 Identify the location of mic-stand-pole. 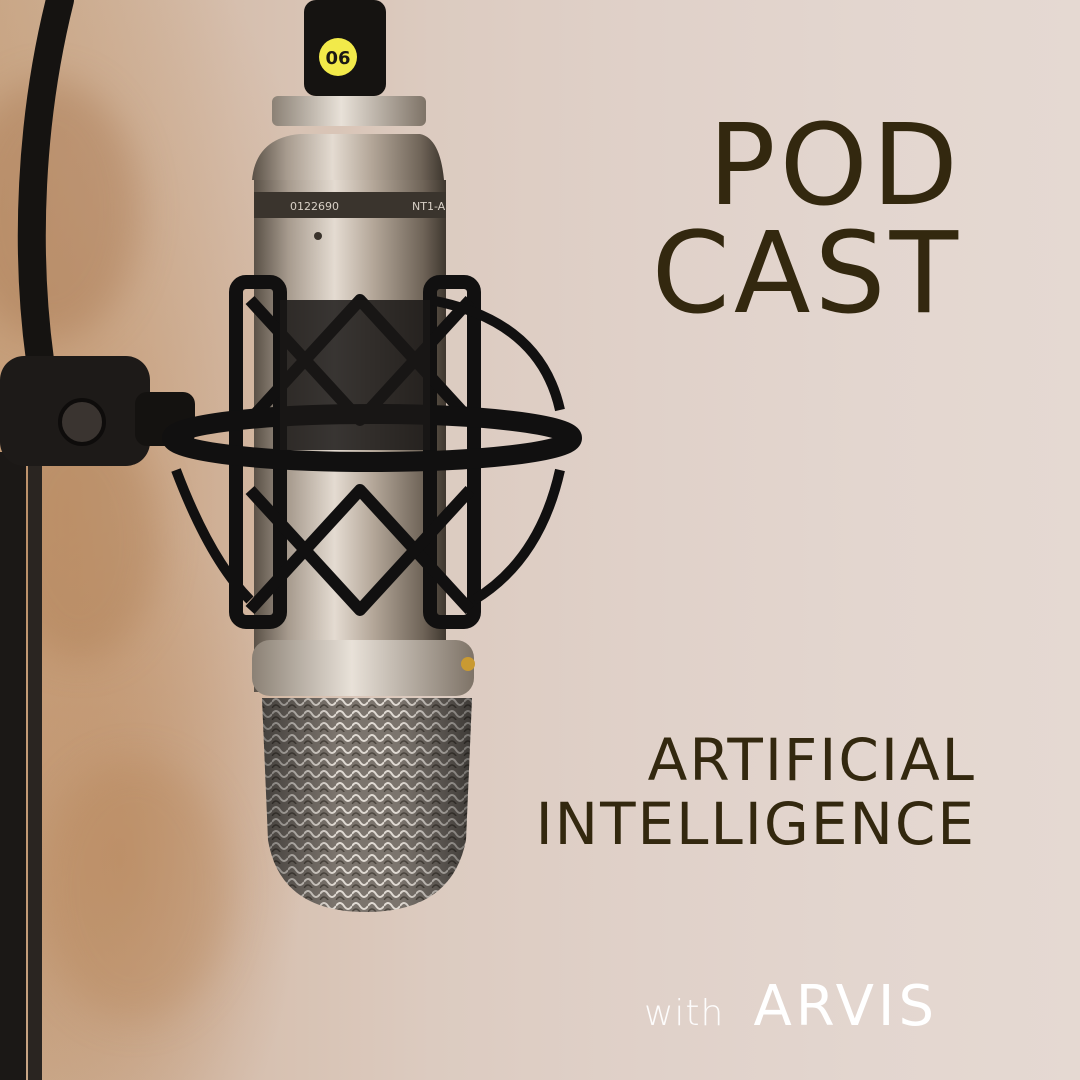
(35, 766).